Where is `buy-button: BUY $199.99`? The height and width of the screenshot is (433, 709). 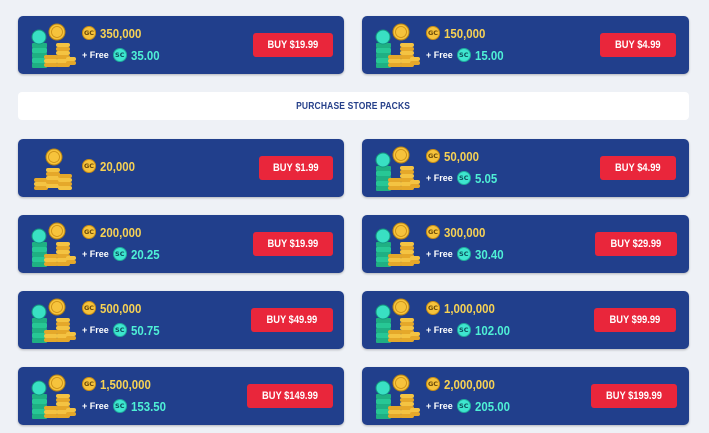
buy-button: BUY $199.99 is located at coordinates (634, 396).